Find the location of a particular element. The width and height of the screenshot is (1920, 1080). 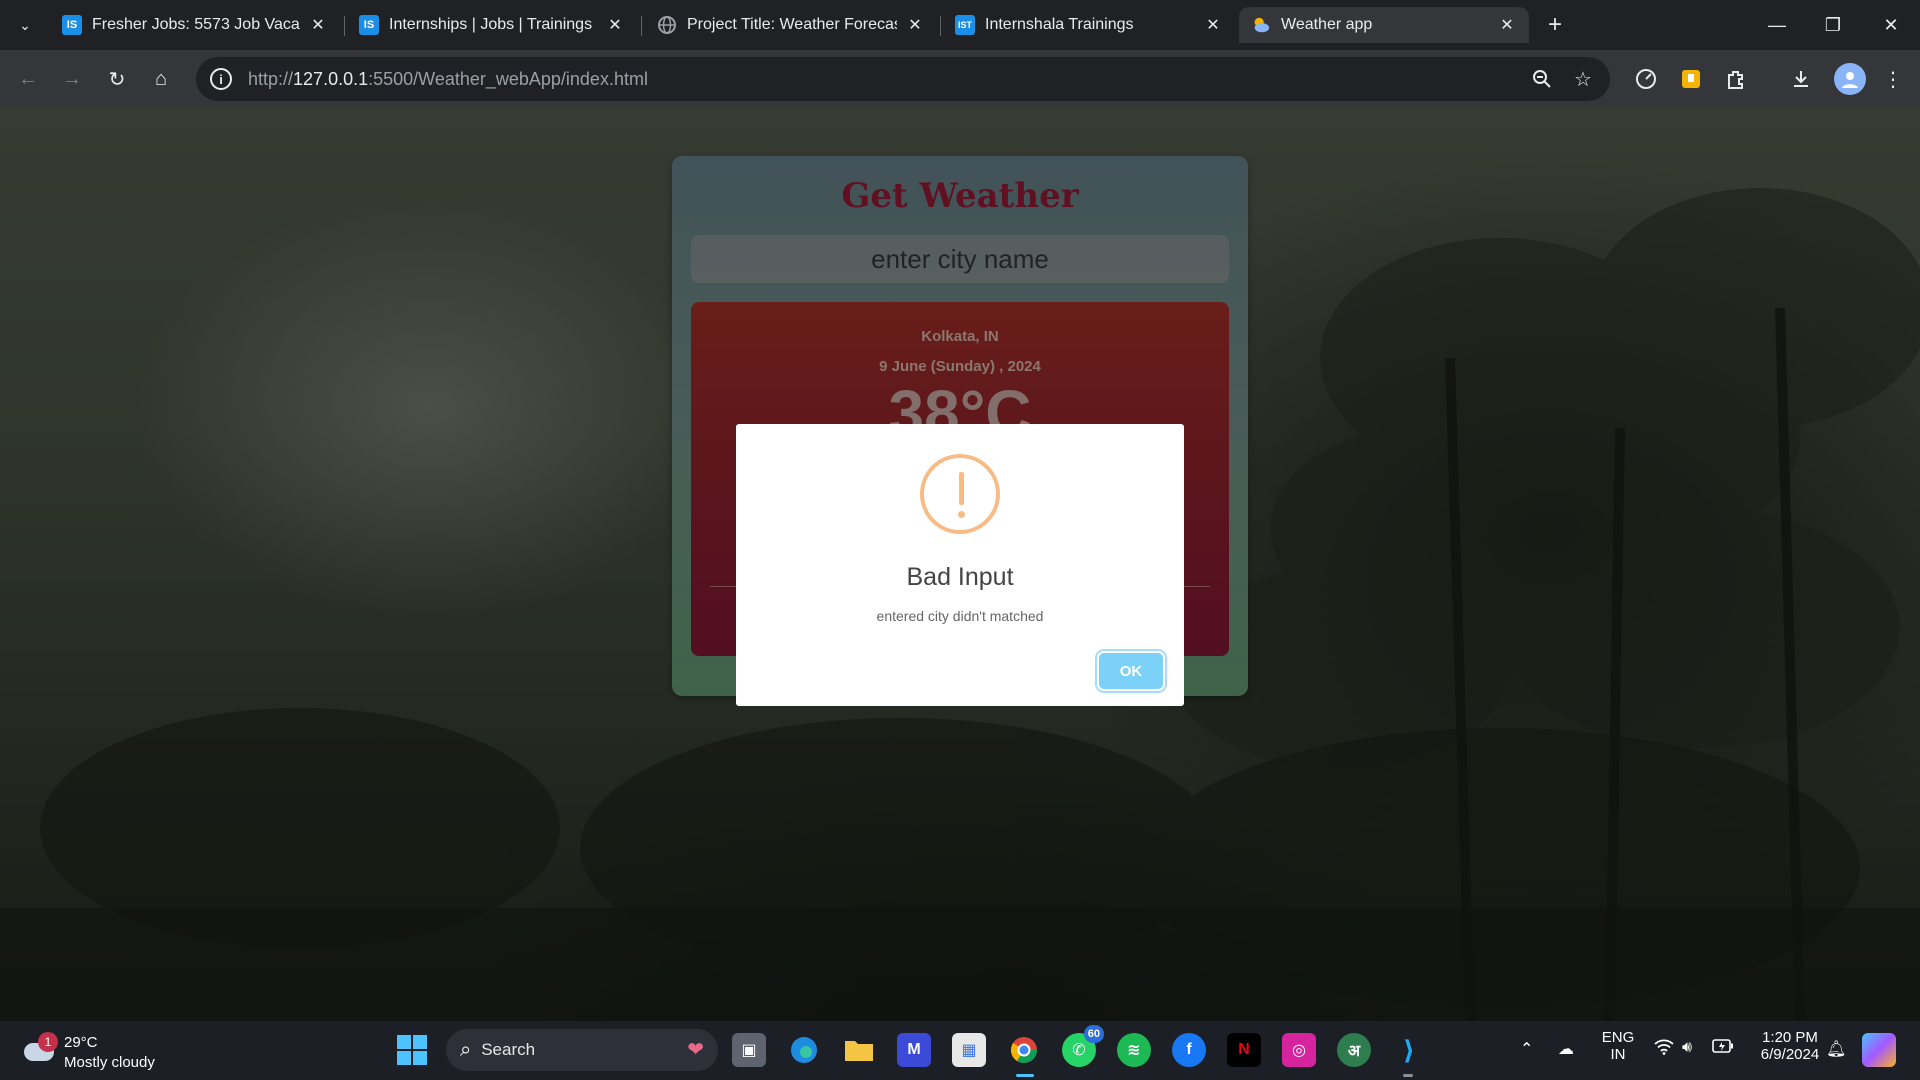

close-window-icon: ✕ is located at coordinates (1891, 25).